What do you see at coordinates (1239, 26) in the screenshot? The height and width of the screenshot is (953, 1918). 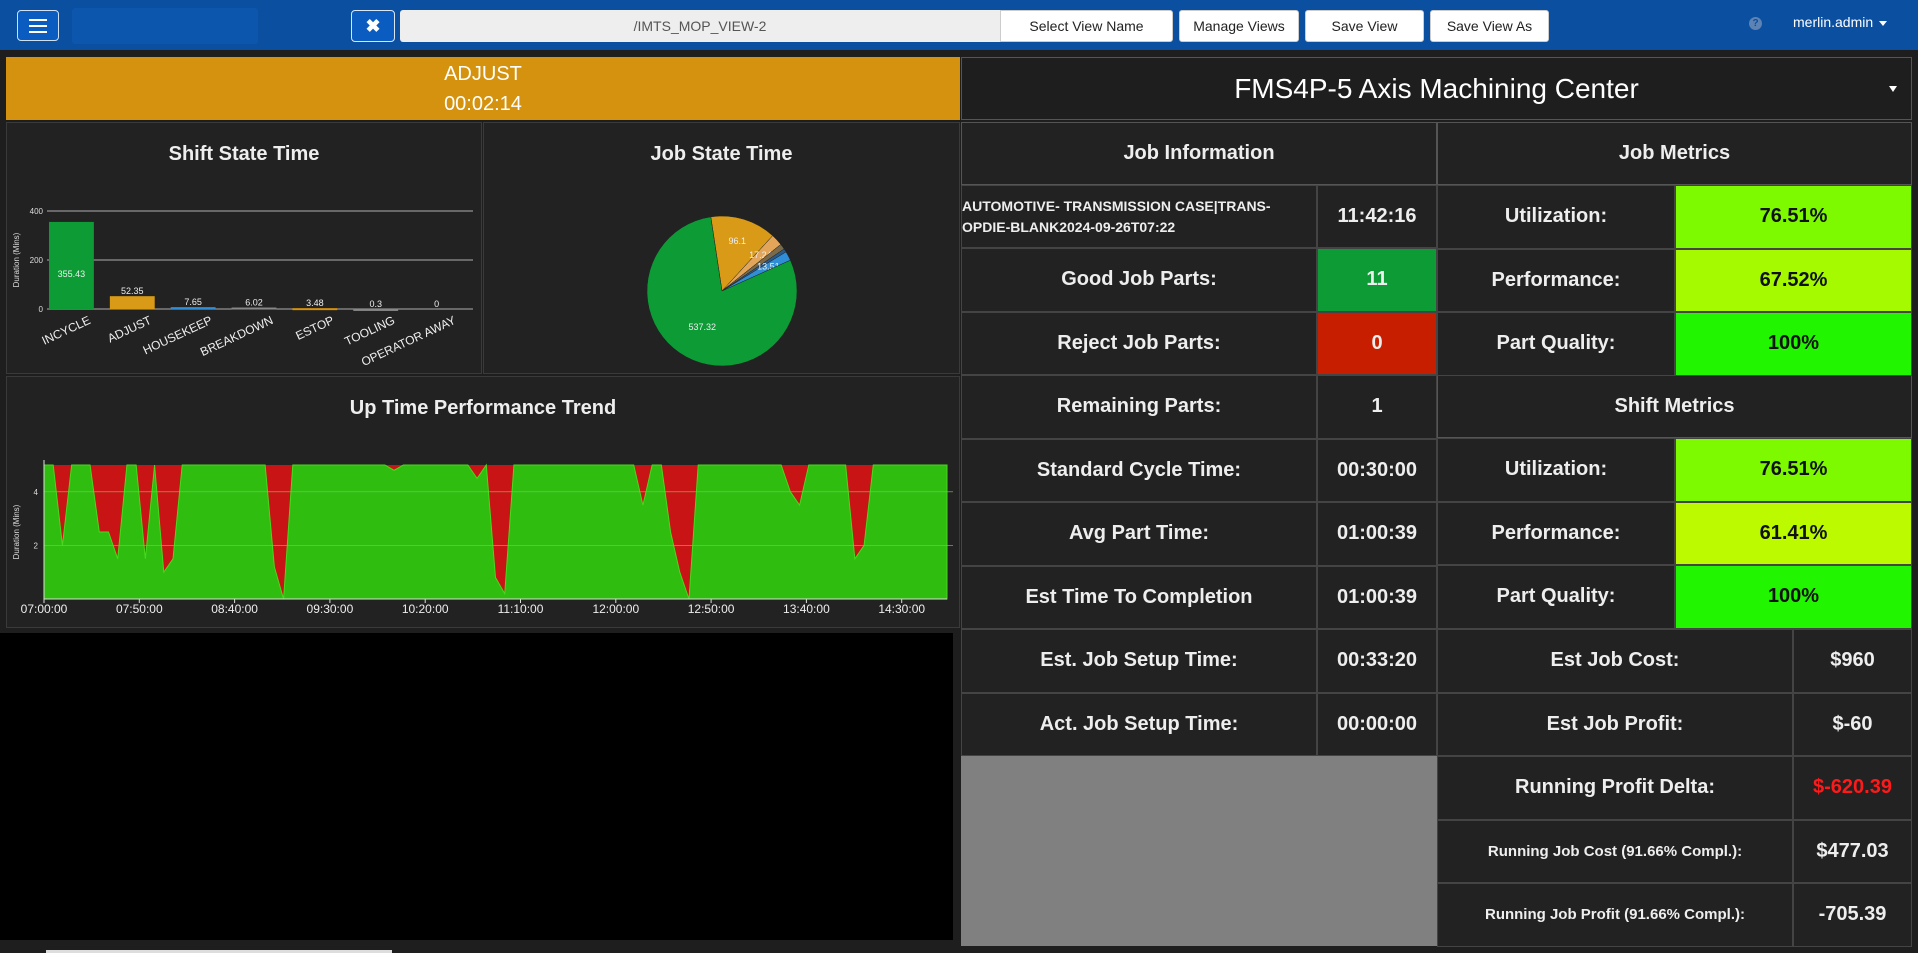 I see `manage-views-button: Manage Views` at bounding box center [1239, 26].